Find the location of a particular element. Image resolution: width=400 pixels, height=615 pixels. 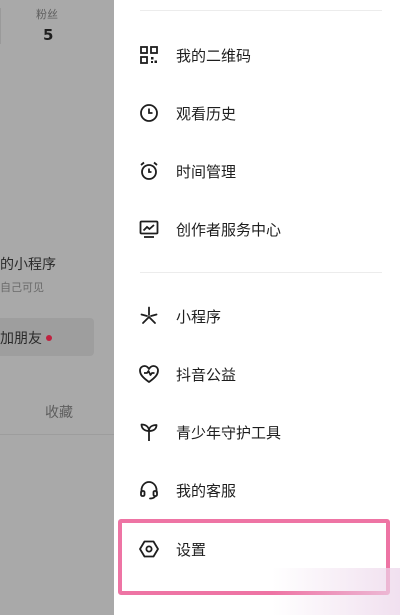

charity-heart-icon is located at coordinates (149, 374).